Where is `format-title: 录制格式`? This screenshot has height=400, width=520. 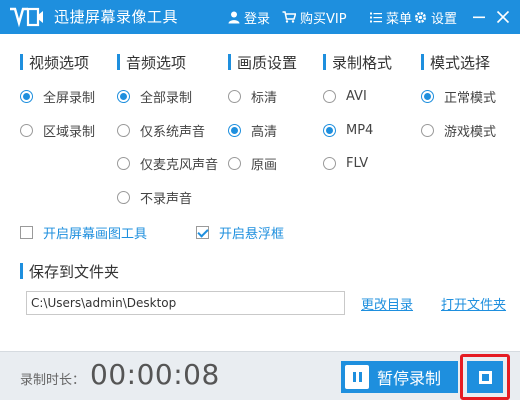
format-title: 录制格式 is located at coordinates (362, 62).